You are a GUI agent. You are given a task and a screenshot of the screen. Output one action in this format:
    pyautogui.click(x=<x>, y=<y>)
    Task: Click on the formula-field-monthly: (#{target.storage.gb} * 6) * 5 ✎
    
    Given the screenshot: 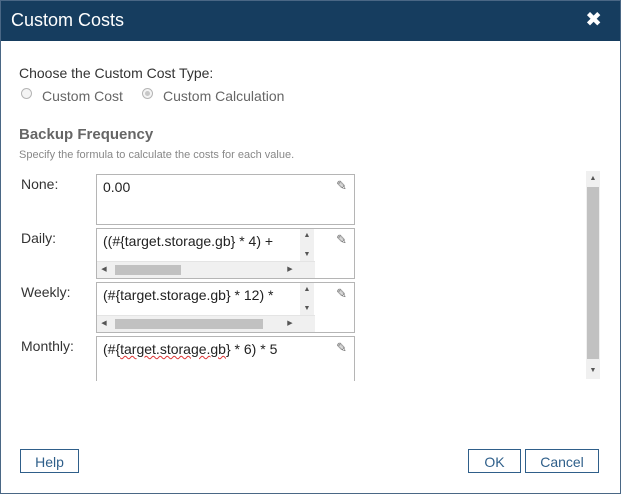 What is the action you would take?
    pyautogui.click(x=225, y=358)
    